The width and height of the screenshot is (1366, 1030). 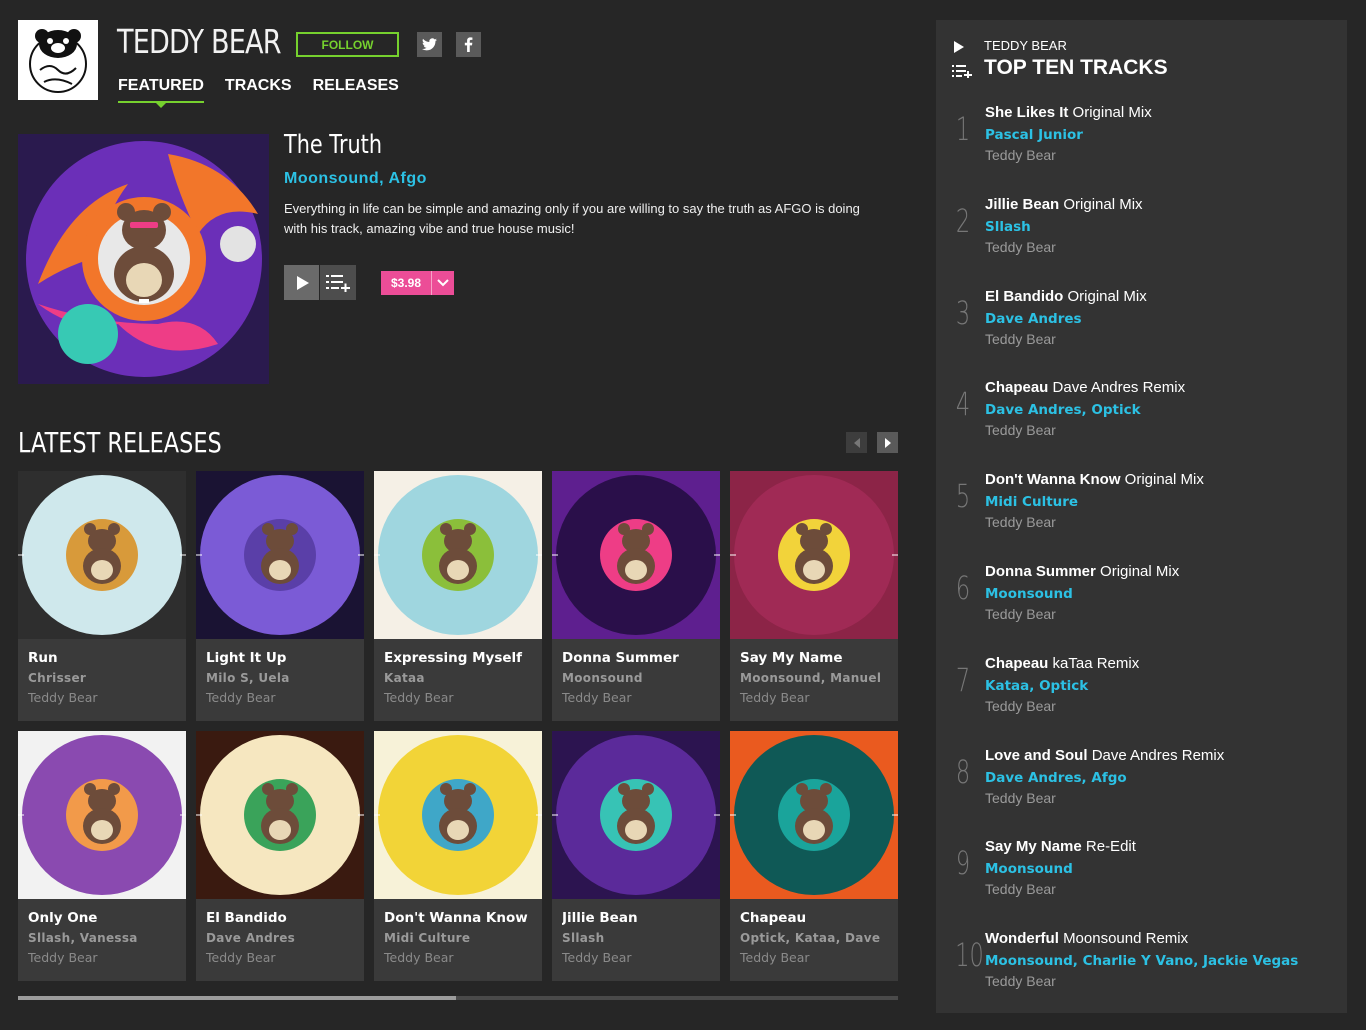 I want to click on price-value: $3.98, so click(x=406, y=283).